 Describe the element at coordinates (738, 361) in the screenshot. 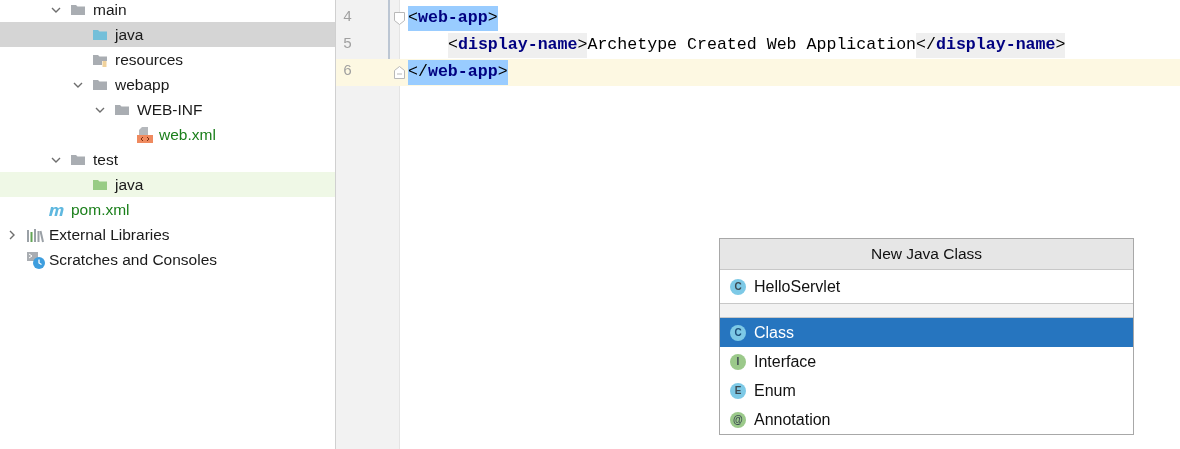

I see `class-kind-icon: I` at that location.